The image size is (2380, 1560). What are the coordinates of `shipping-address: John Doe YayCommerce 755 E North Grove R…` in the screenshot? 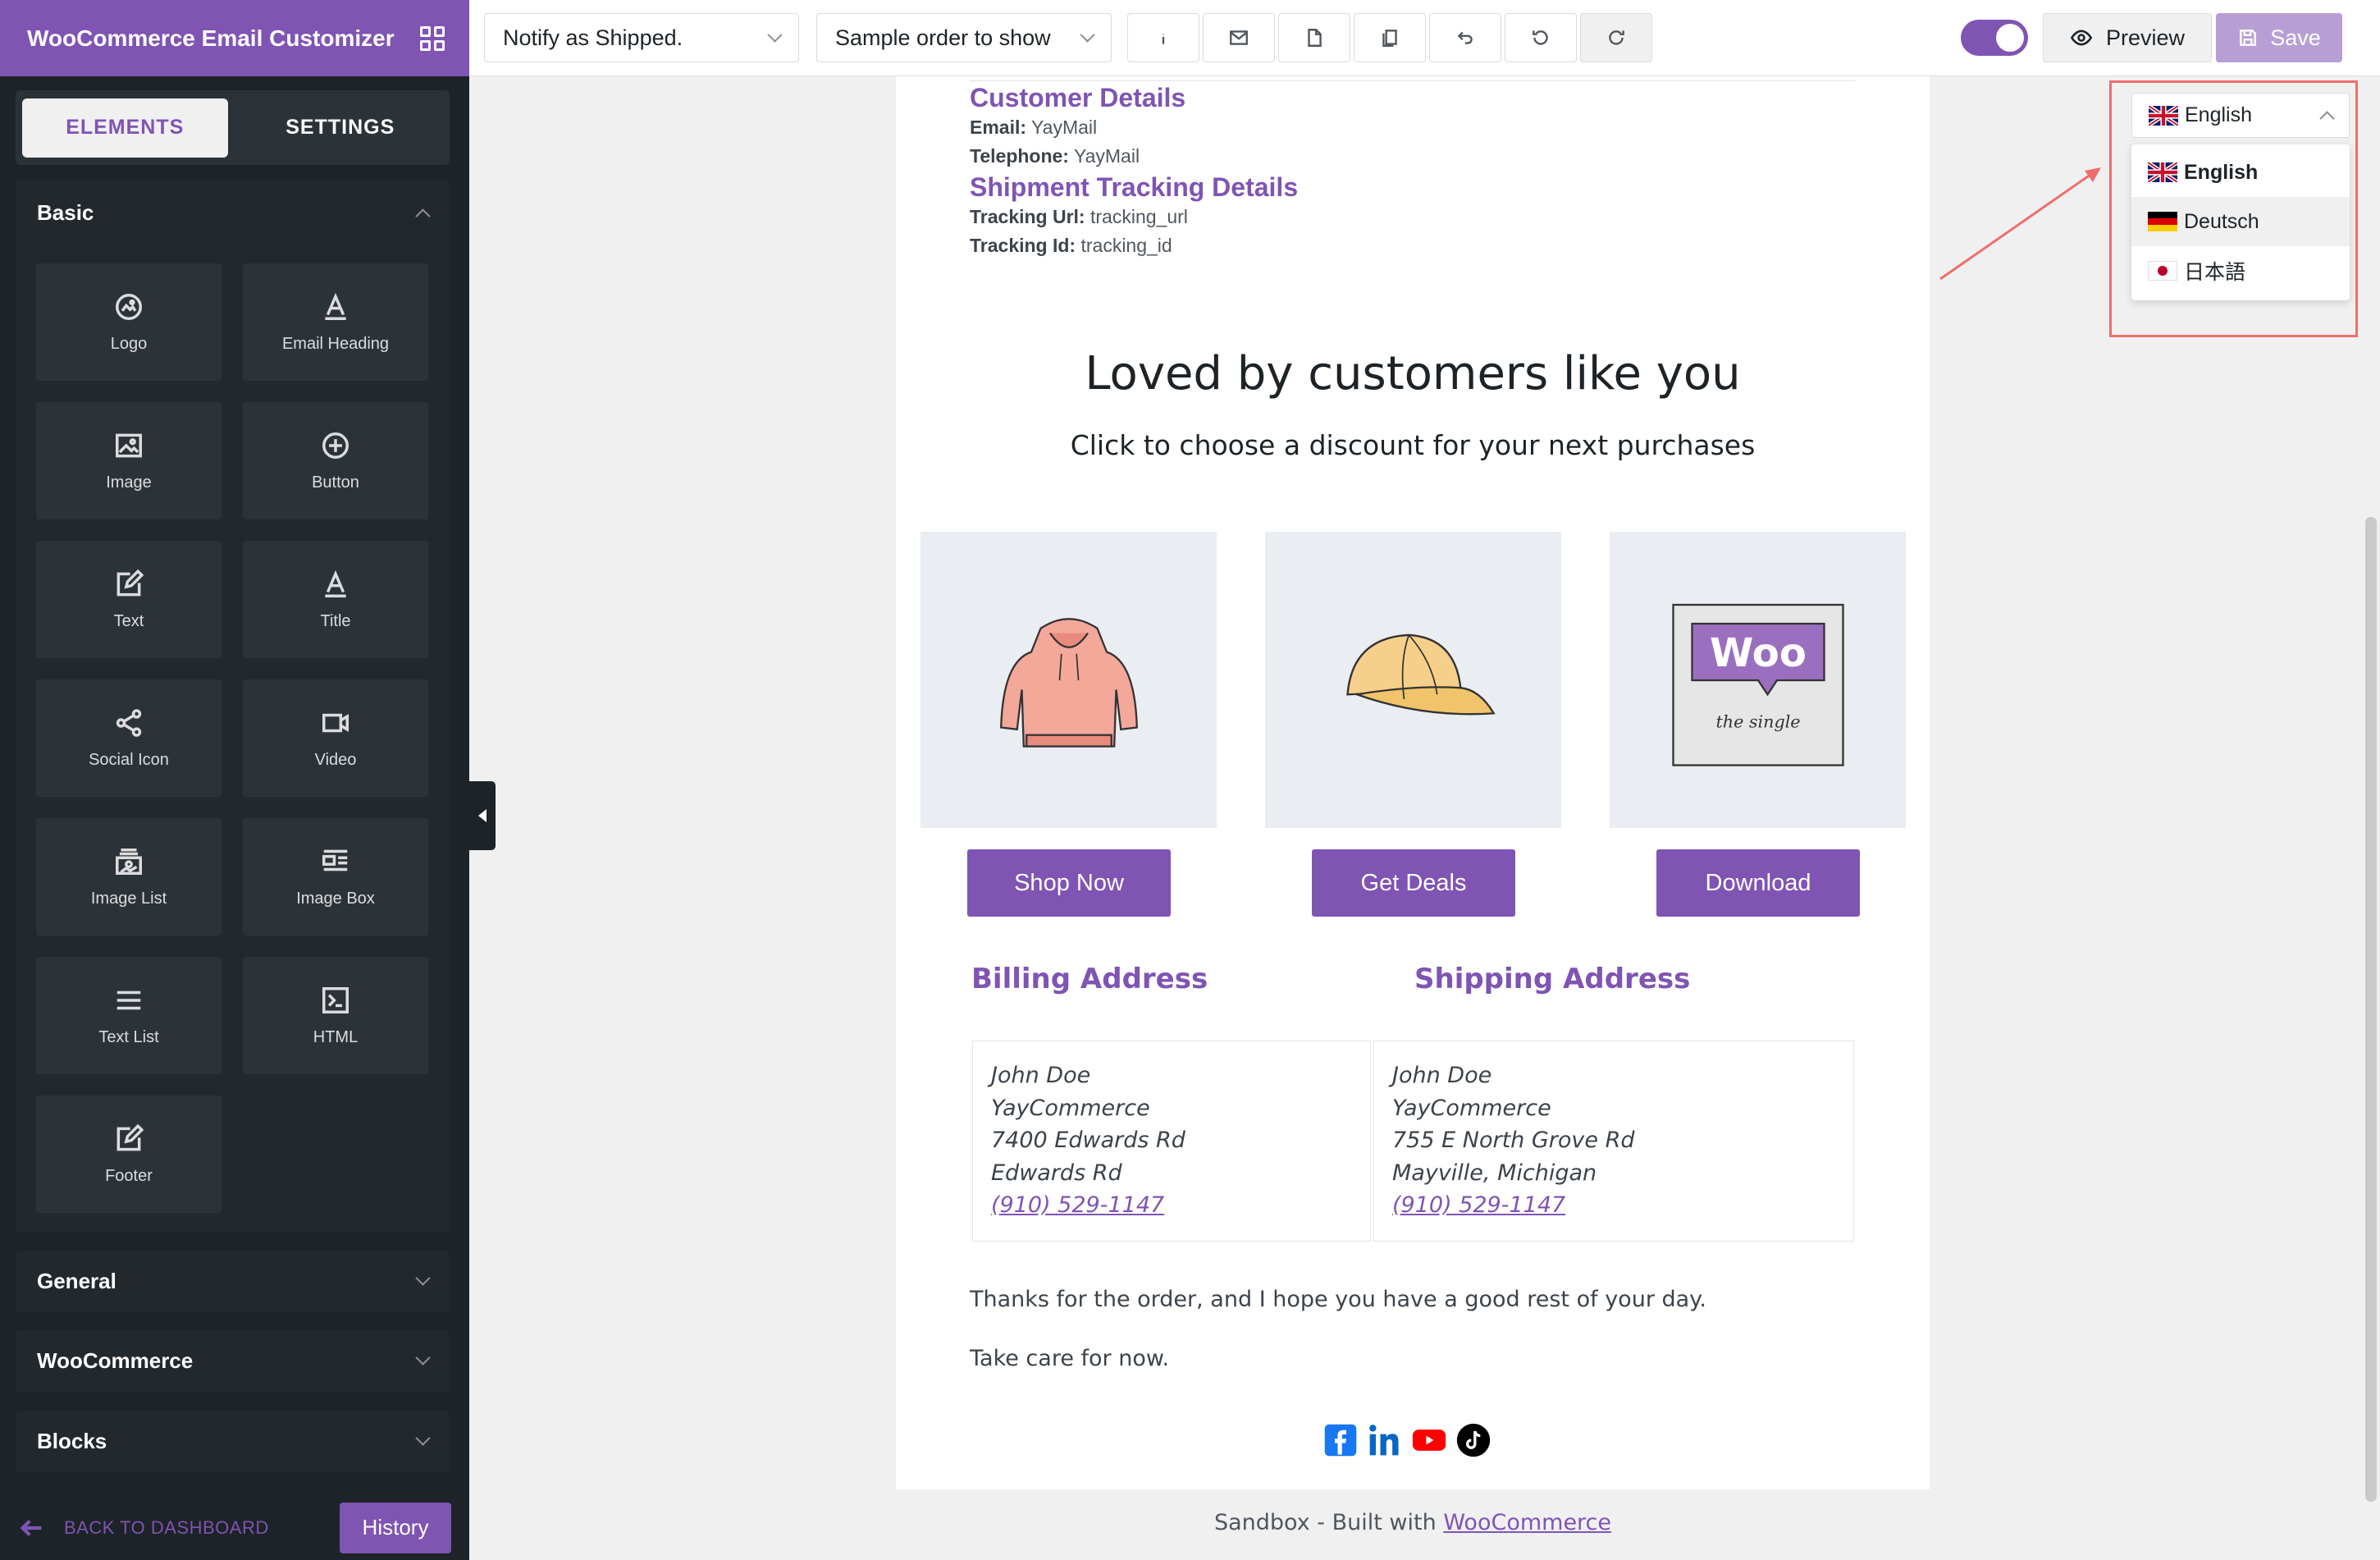 It's located at (1614, 1141).